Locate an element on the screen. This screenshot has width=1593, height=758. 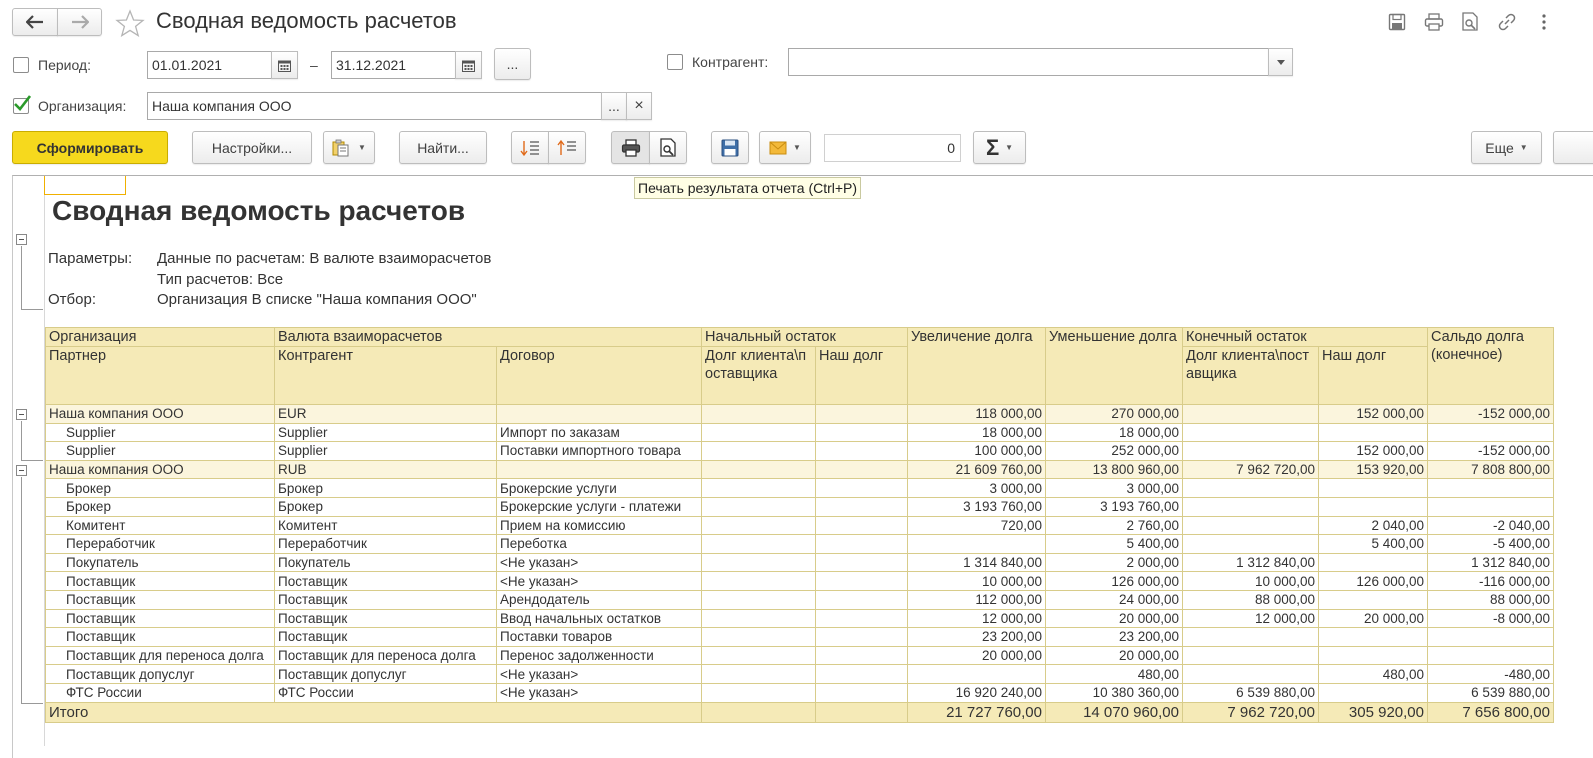
cell-debt-balance: 6 539 880,00 is located at coordinates (1490, 692).